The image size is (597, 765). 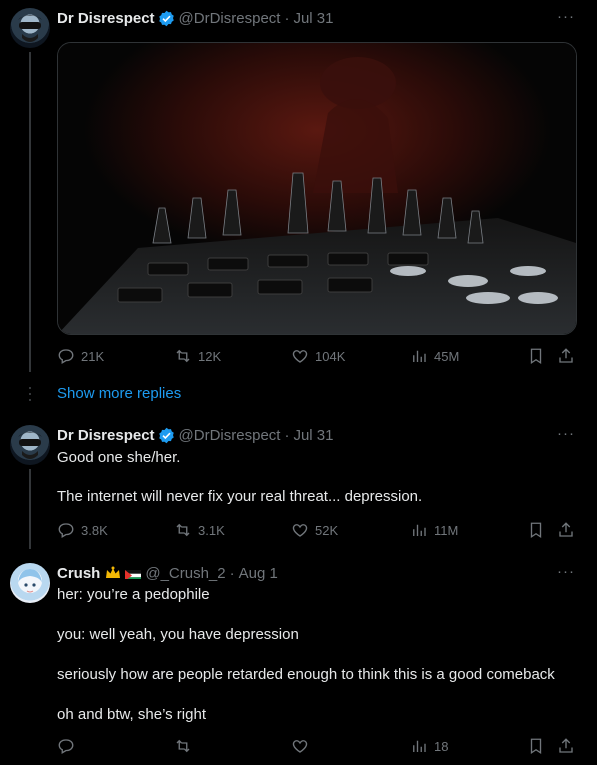 What do you see at coordinates (80, 356) in the screenshot?
I see `reply-button: 21K` at bounding box center [80, 356].